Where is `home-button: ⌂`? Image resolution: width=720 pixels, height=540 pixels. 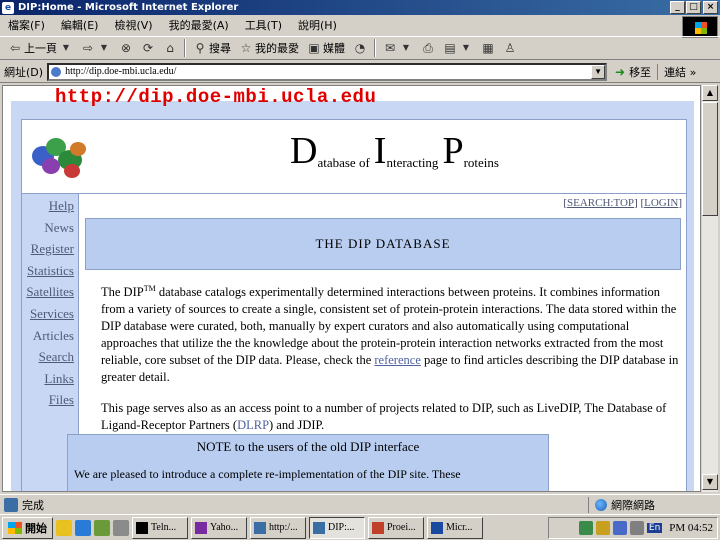 home-button: ⌂ is located at coordinates (170, 48).